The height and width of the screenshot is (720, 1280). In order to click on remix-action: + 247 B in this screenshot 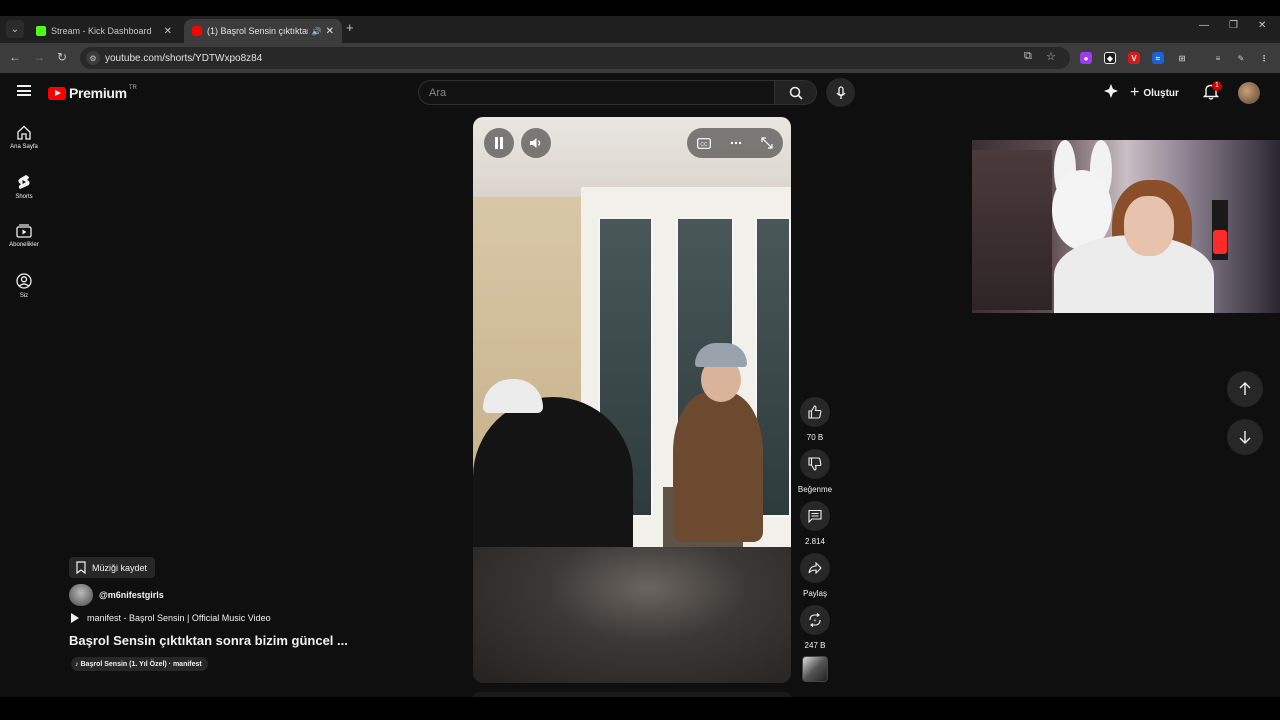, I will do `click(815, 627)`.